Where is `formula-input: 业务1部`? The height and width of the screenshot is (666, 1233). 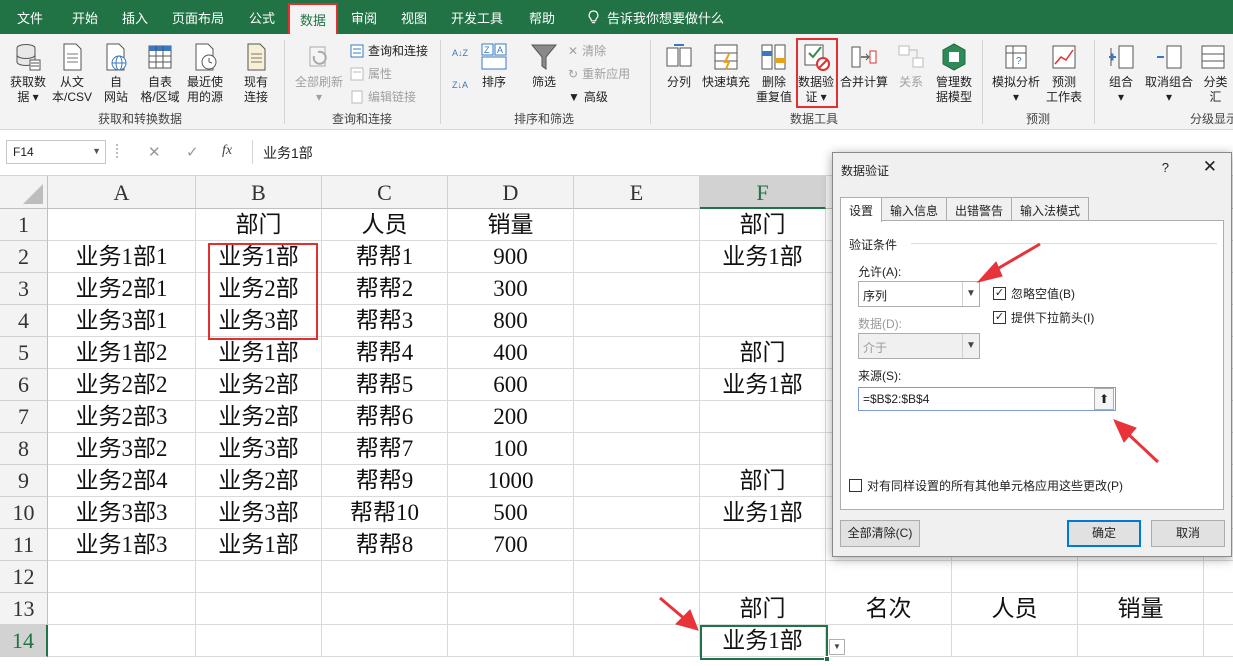
formula-input: 业务1部 is located at coordinates (552, 152).